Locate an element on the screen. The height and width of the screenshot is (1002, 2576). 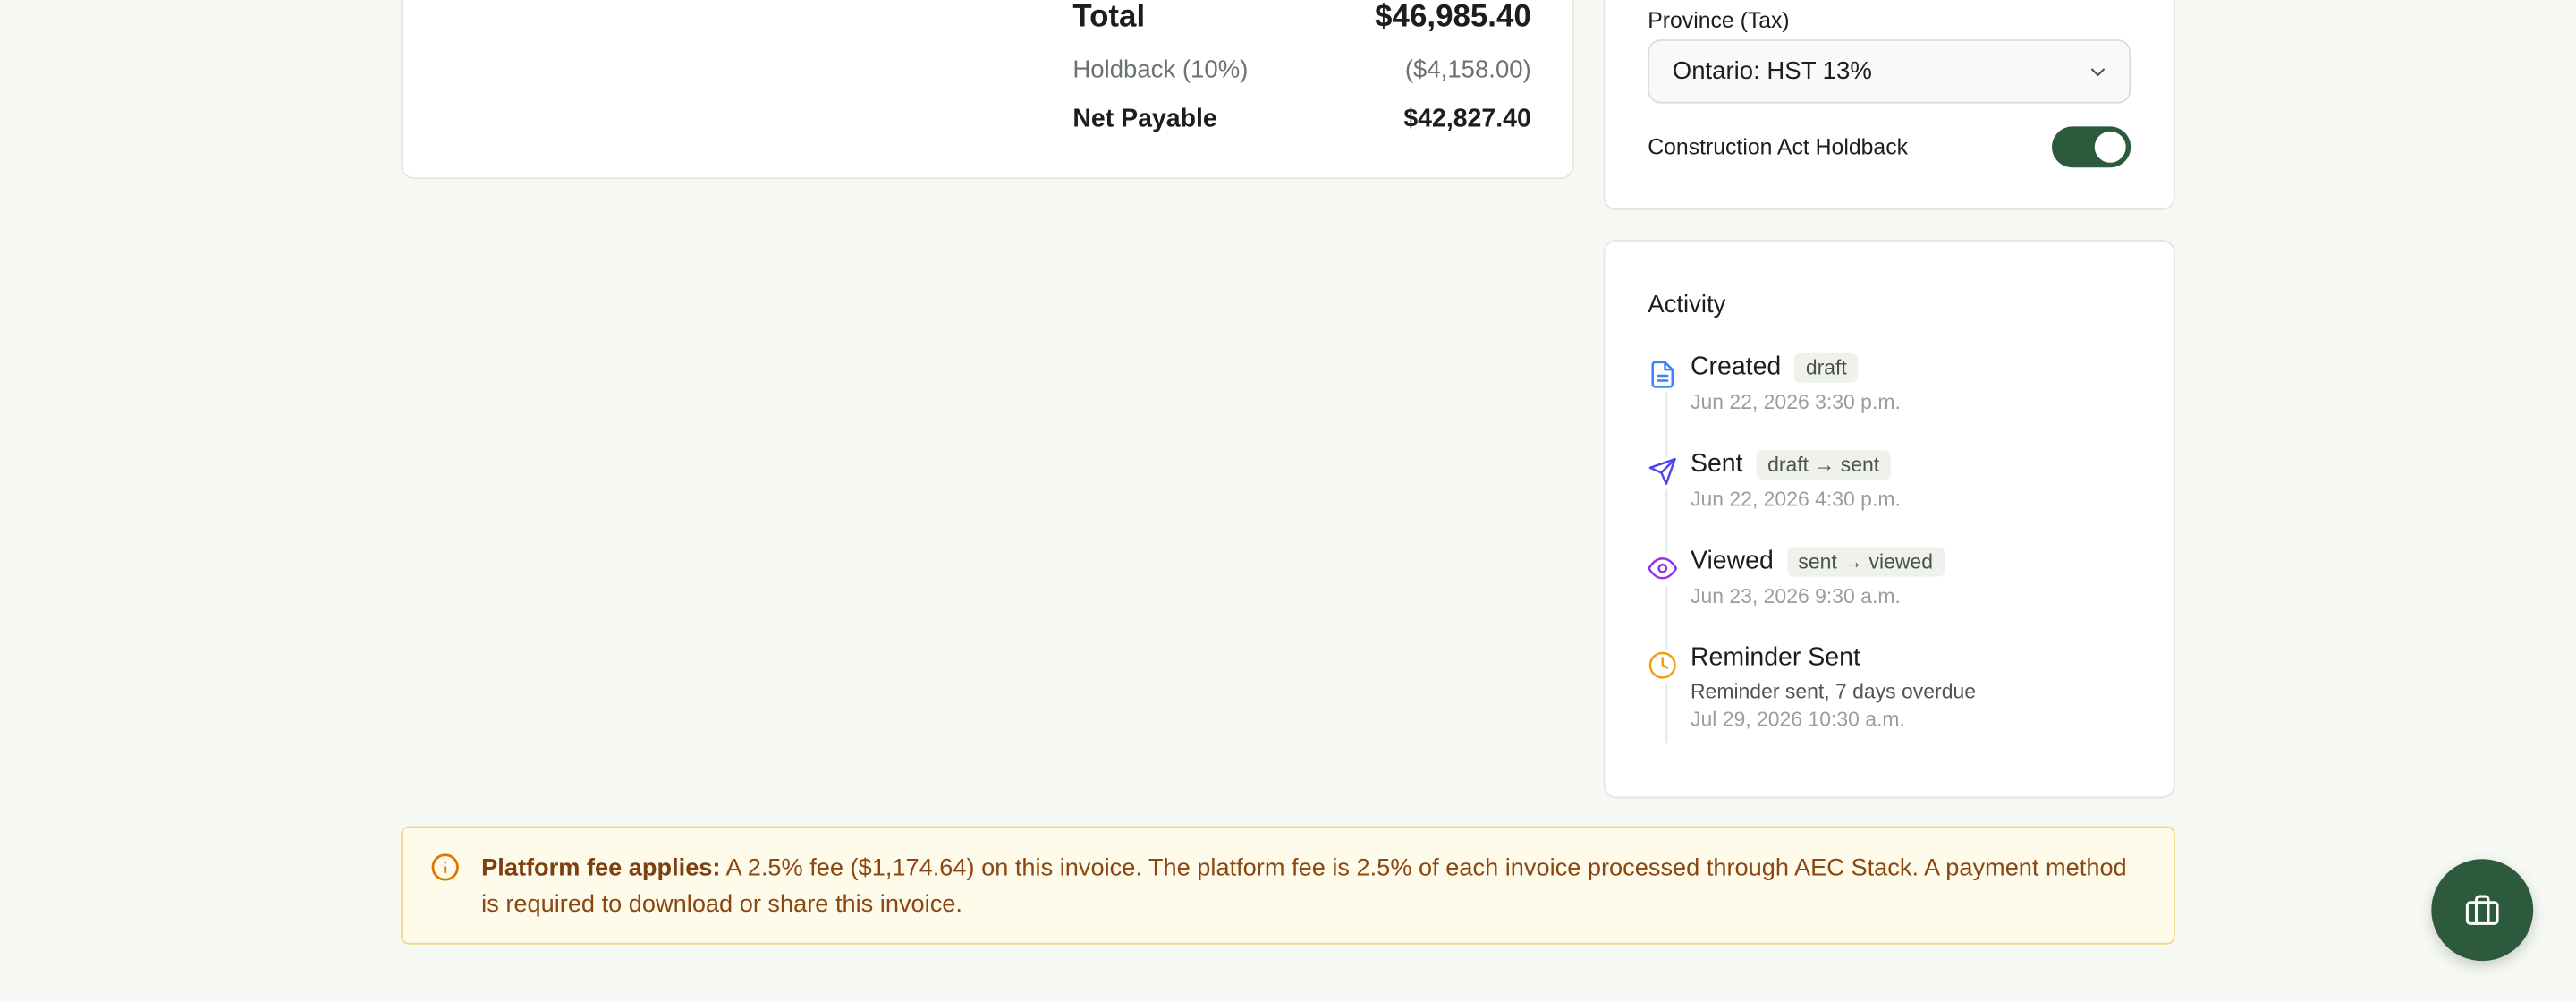
net-payable-value: $42,827.40 is located at coordinates (1467, 119).